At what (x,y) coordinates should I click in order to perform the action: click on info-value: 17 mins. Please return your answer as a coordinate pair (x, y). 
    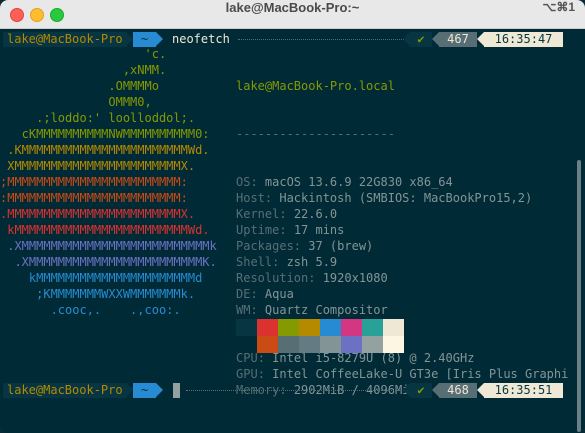
    Looking at the image, I should click on (319, 230).